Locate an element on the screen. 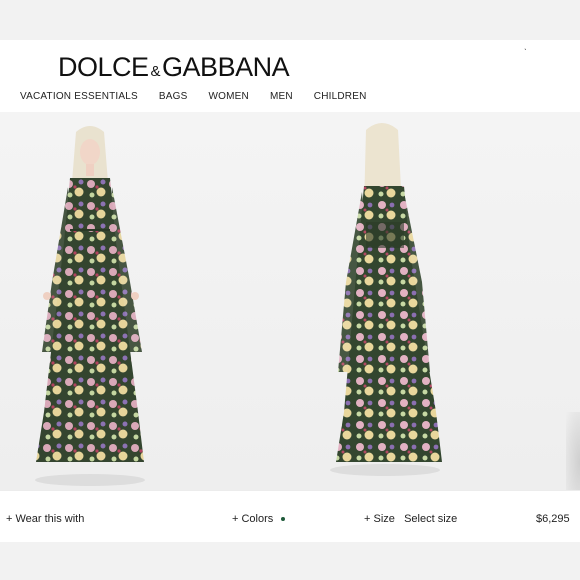 Image resolution: width=580 pixels, height=580 pixels. nav-item-men: MEN is located at coordinates (281, 96).